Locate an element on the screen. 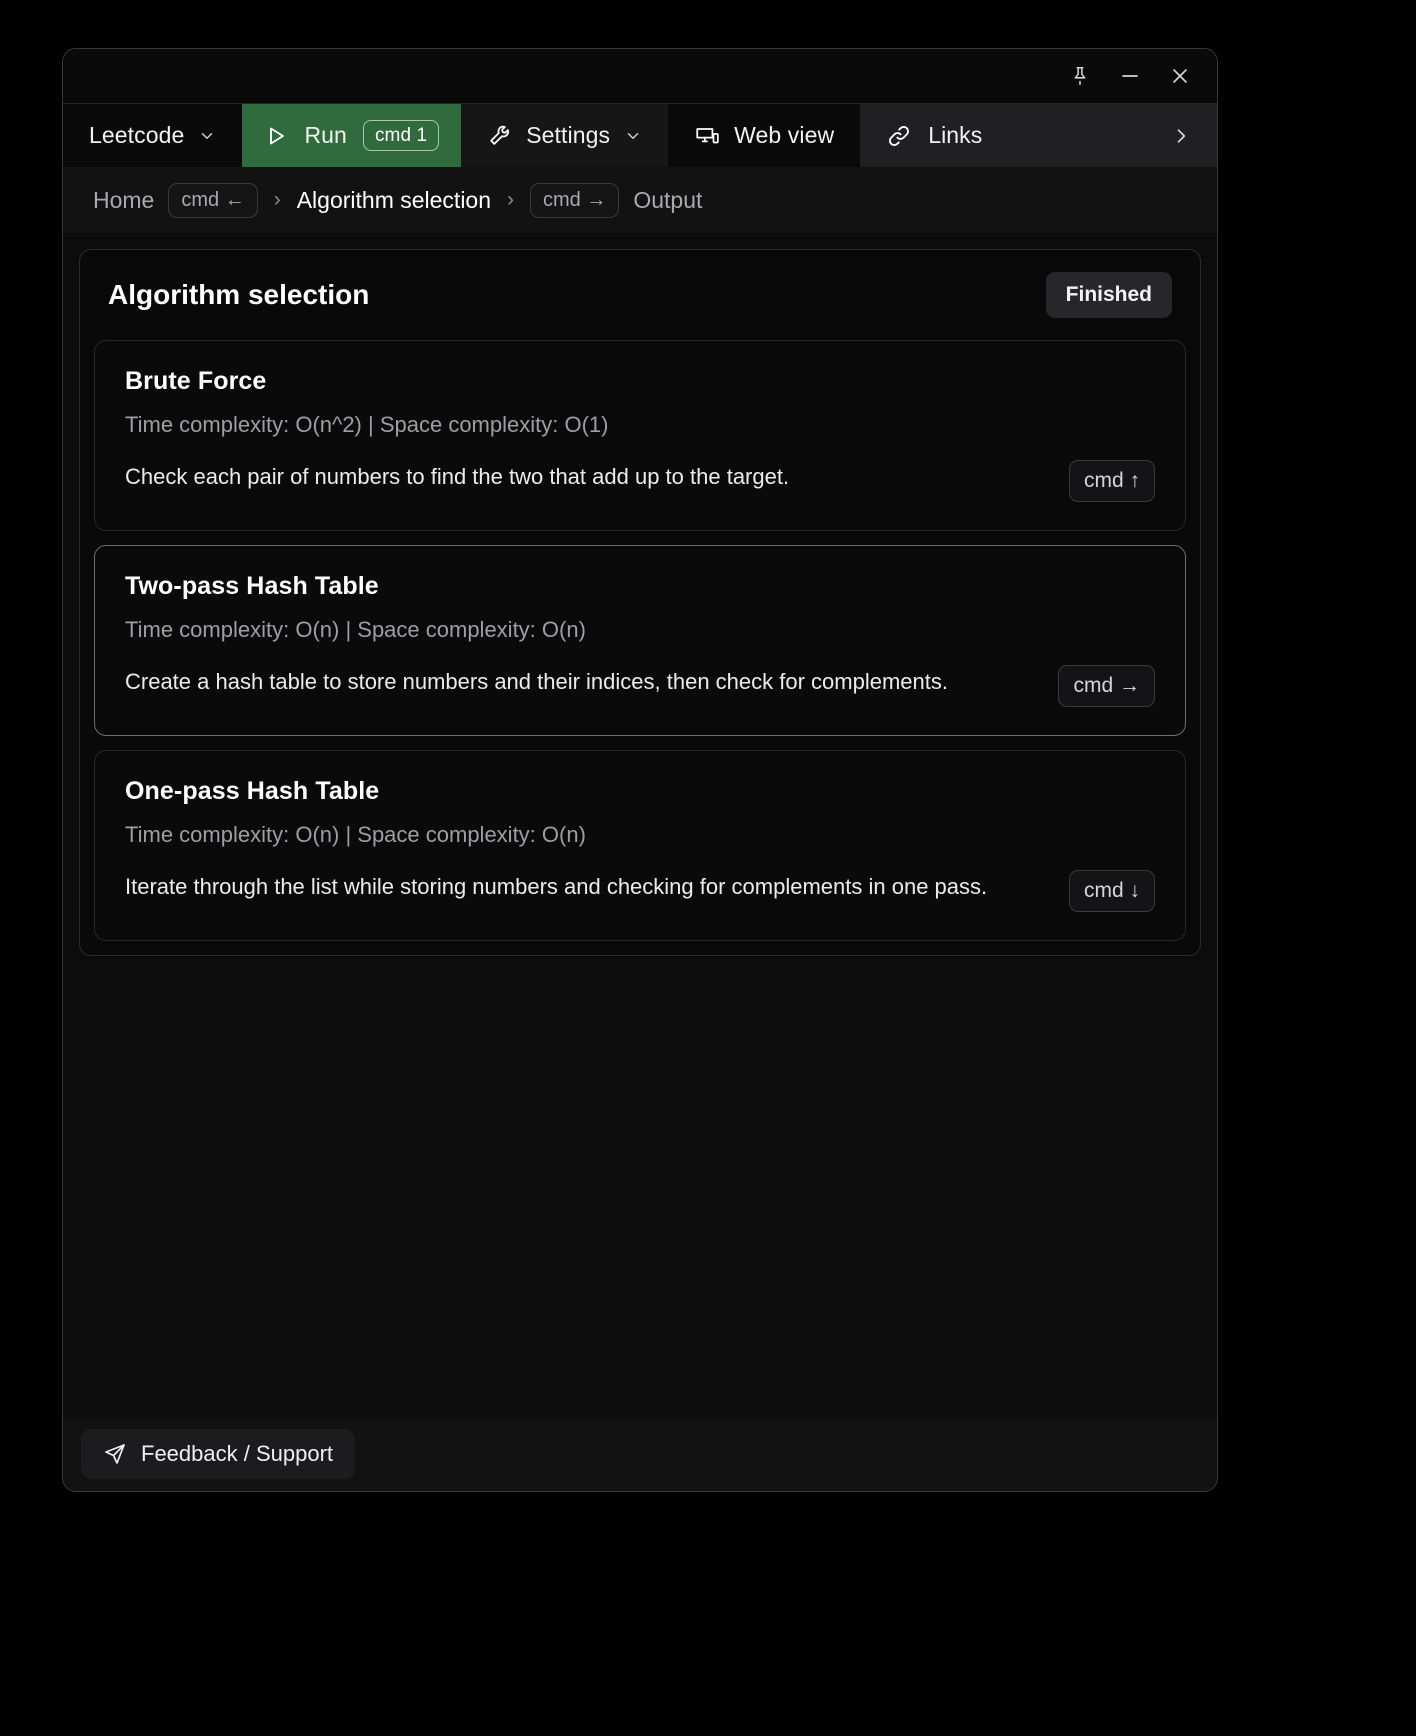 The height and width of the screenshot is (1736, 1416). breadcrumb-item-current: Algorithm selection is located at coordinates (394, 199).